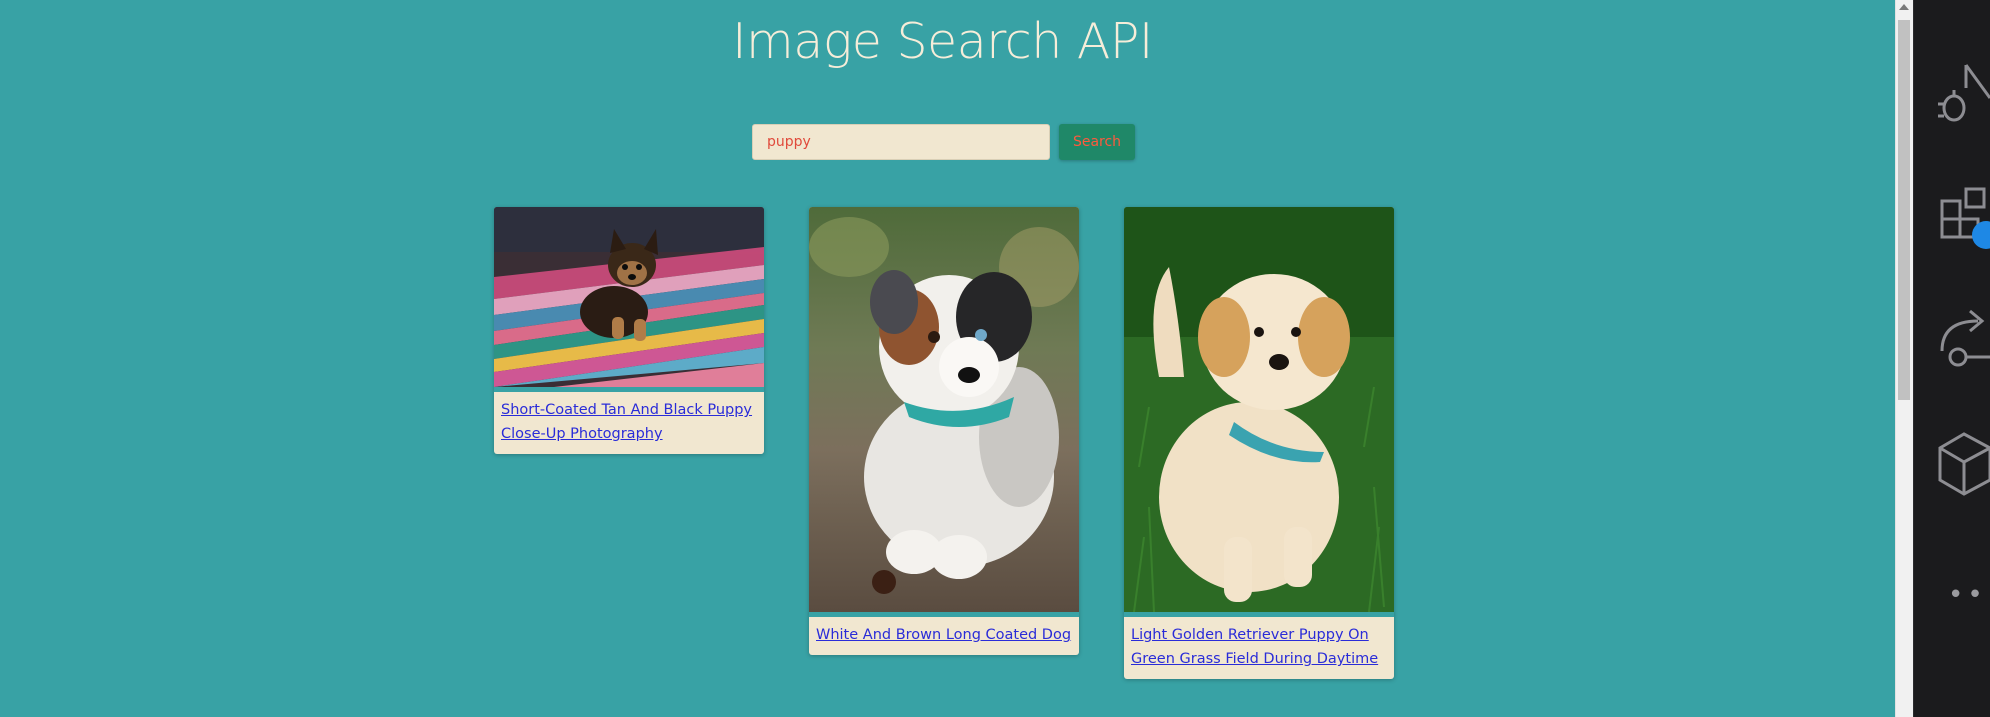 Image resolution: width=1990 pixels, height=717 pixels. I want to click on search-button: Search, so click(1097, 142).